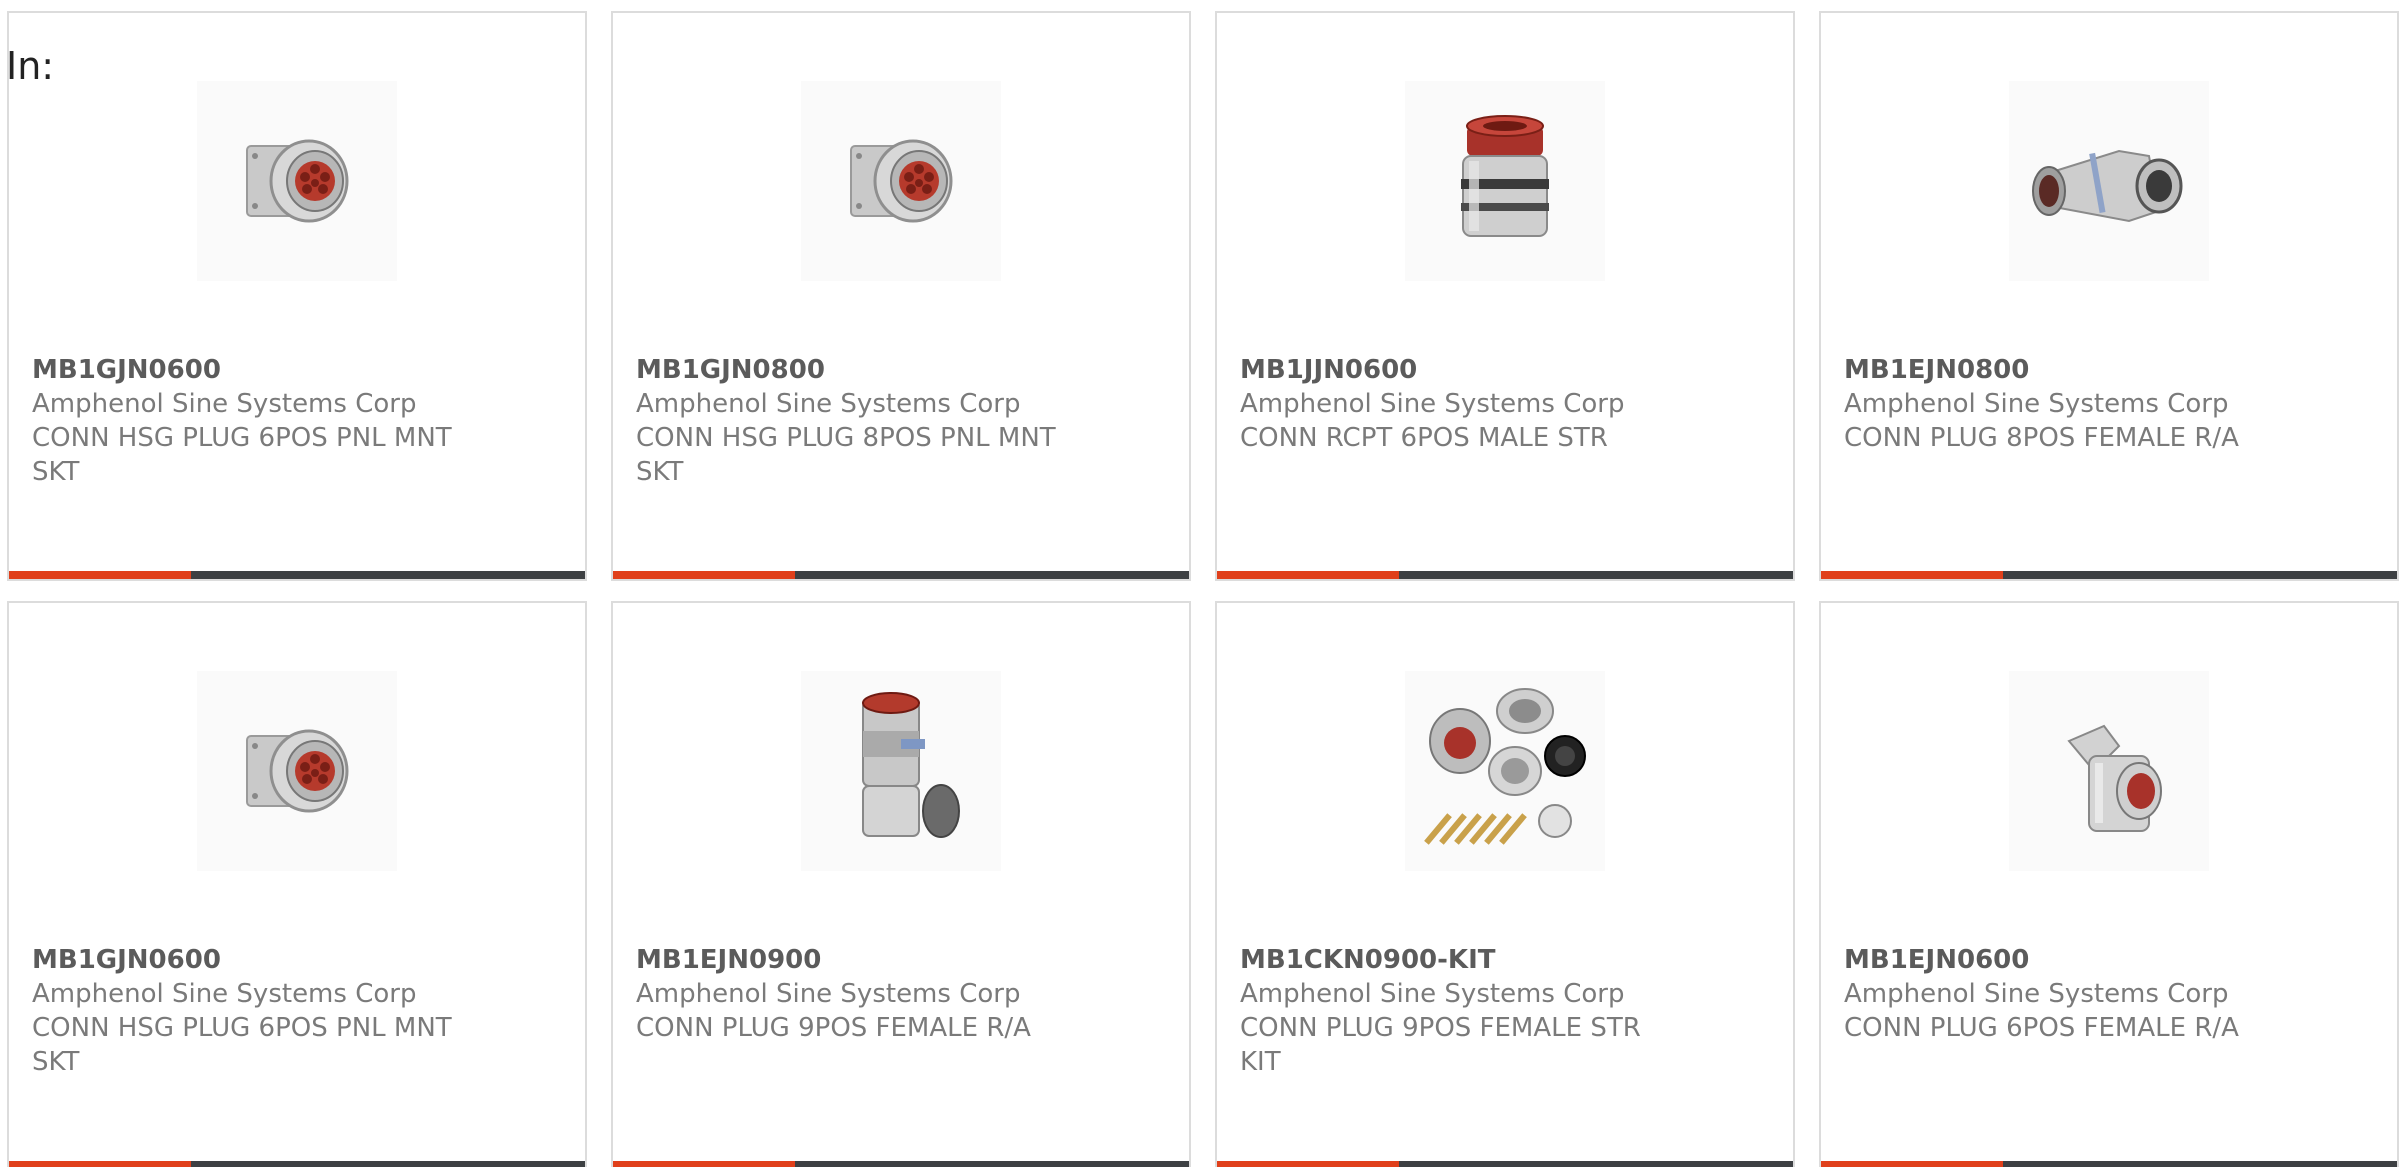 The width and height of the screenshot is (2400, 1167). What do you see at coordinates (861, 370) in the screenshot?
I see `part-number-link: MB1GJN0800` at bounding box center [861, 370].